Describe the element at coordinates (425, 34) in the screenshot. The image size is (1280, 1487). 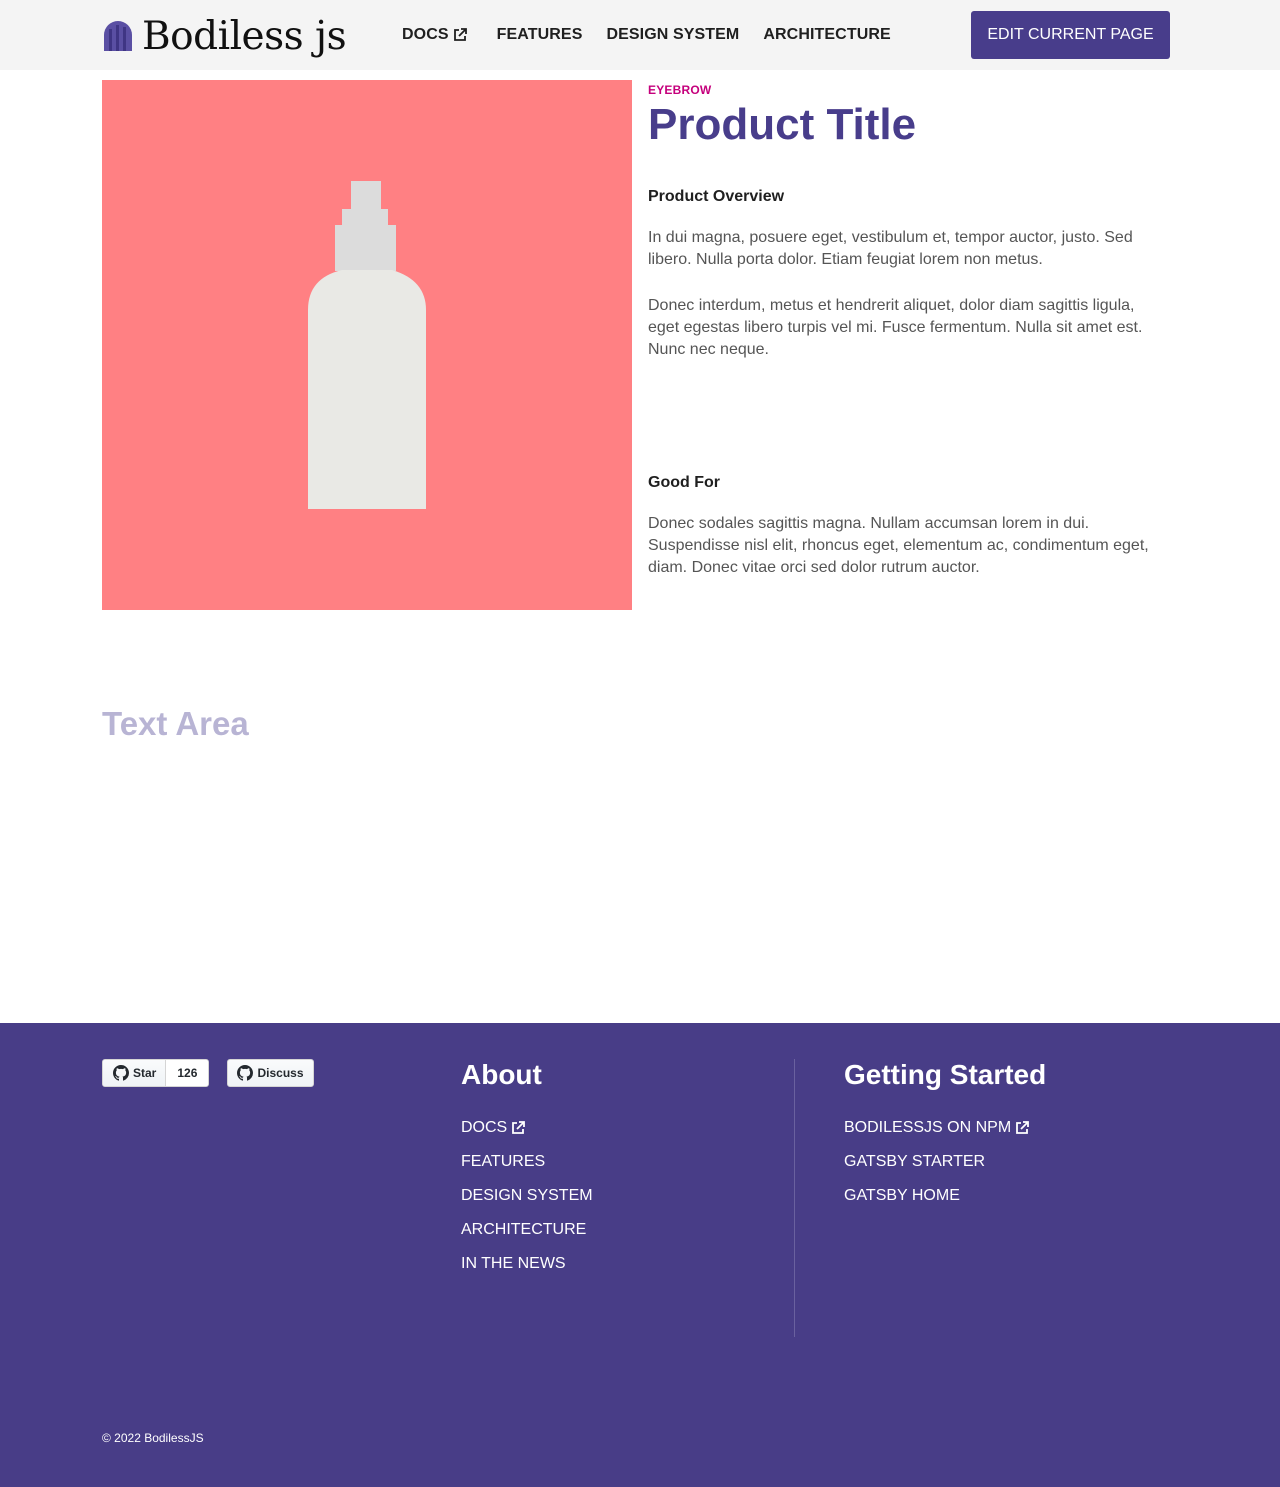
I see `nav-item-label: DOCS` at that location.